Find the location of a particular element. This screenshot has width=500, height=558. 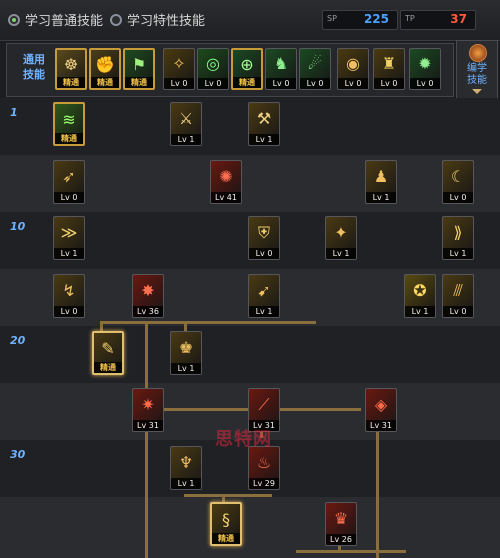

skill-dash: ➶ Lv 0 is located at coordinates (69, 182).